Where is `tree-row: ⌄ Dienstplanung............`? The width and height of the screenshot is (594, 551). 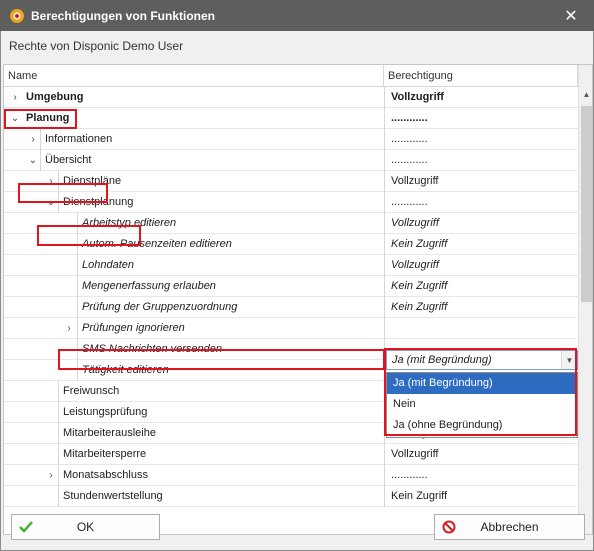 tree-row: ⌄ Dienstplanung............ is located at coordinates (291, 202).